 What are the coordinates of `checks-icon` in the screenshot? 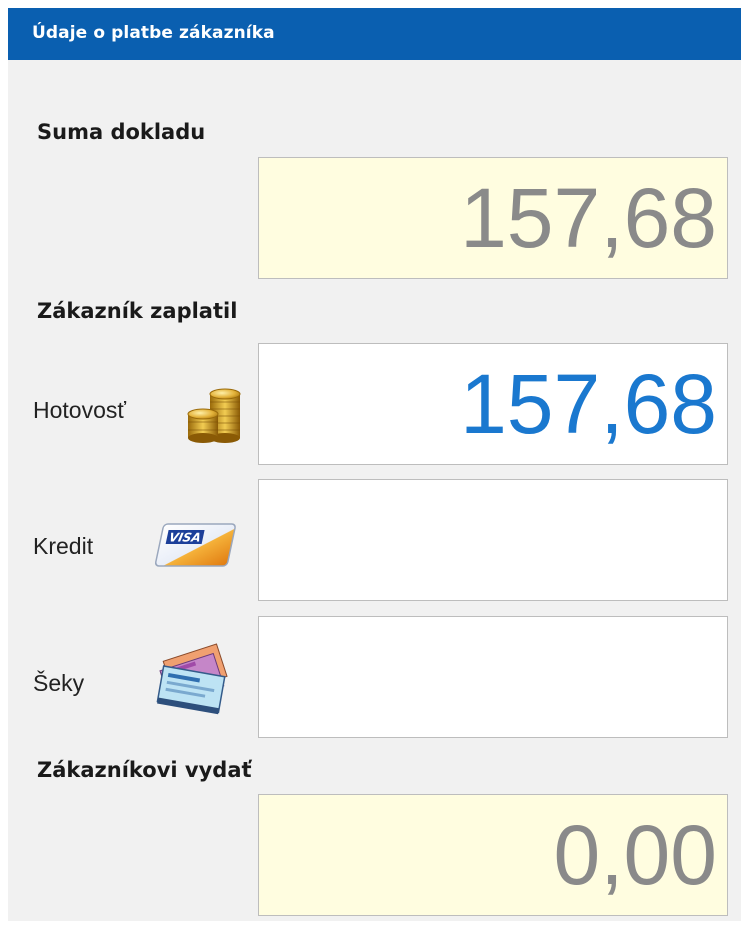 It's located at (196, 680).